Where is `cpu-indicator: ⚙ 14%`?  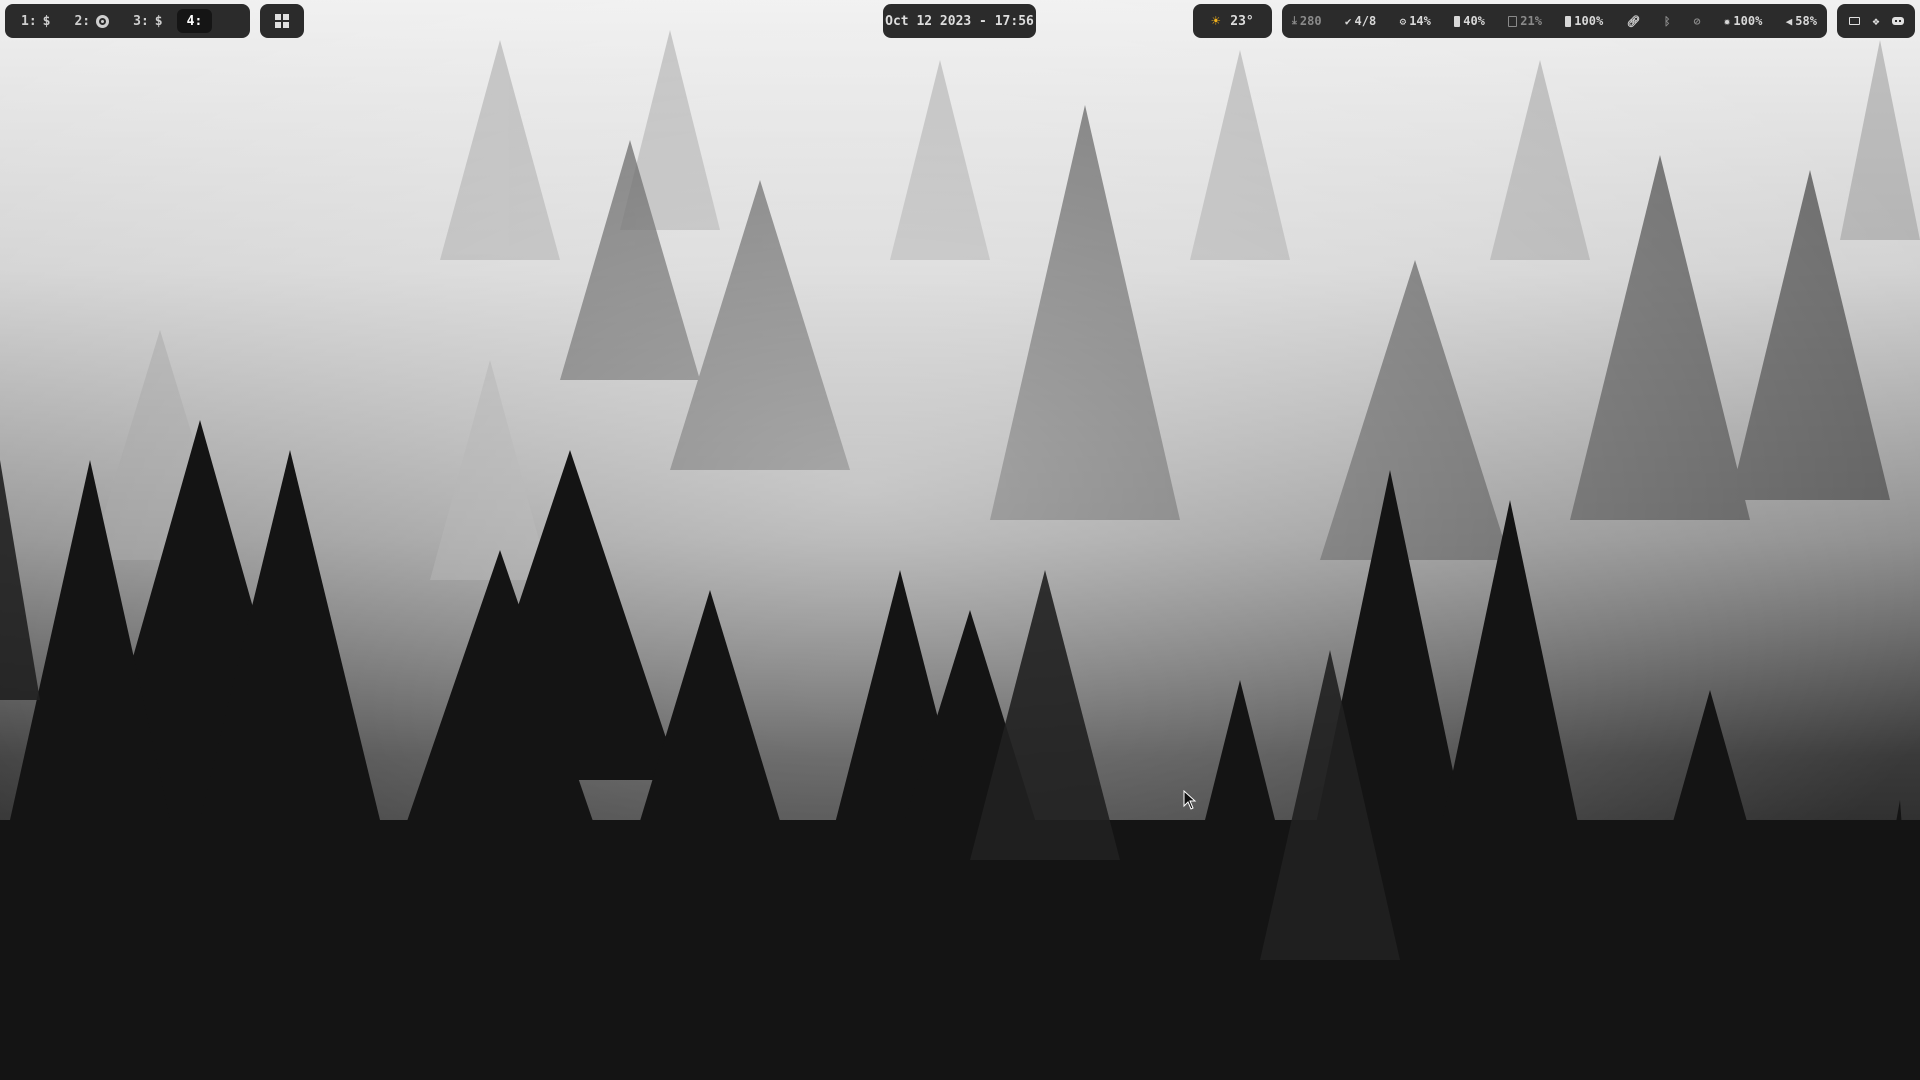
cpu-indicator: ⚙ 14% is located at coordinates (1415, 21).